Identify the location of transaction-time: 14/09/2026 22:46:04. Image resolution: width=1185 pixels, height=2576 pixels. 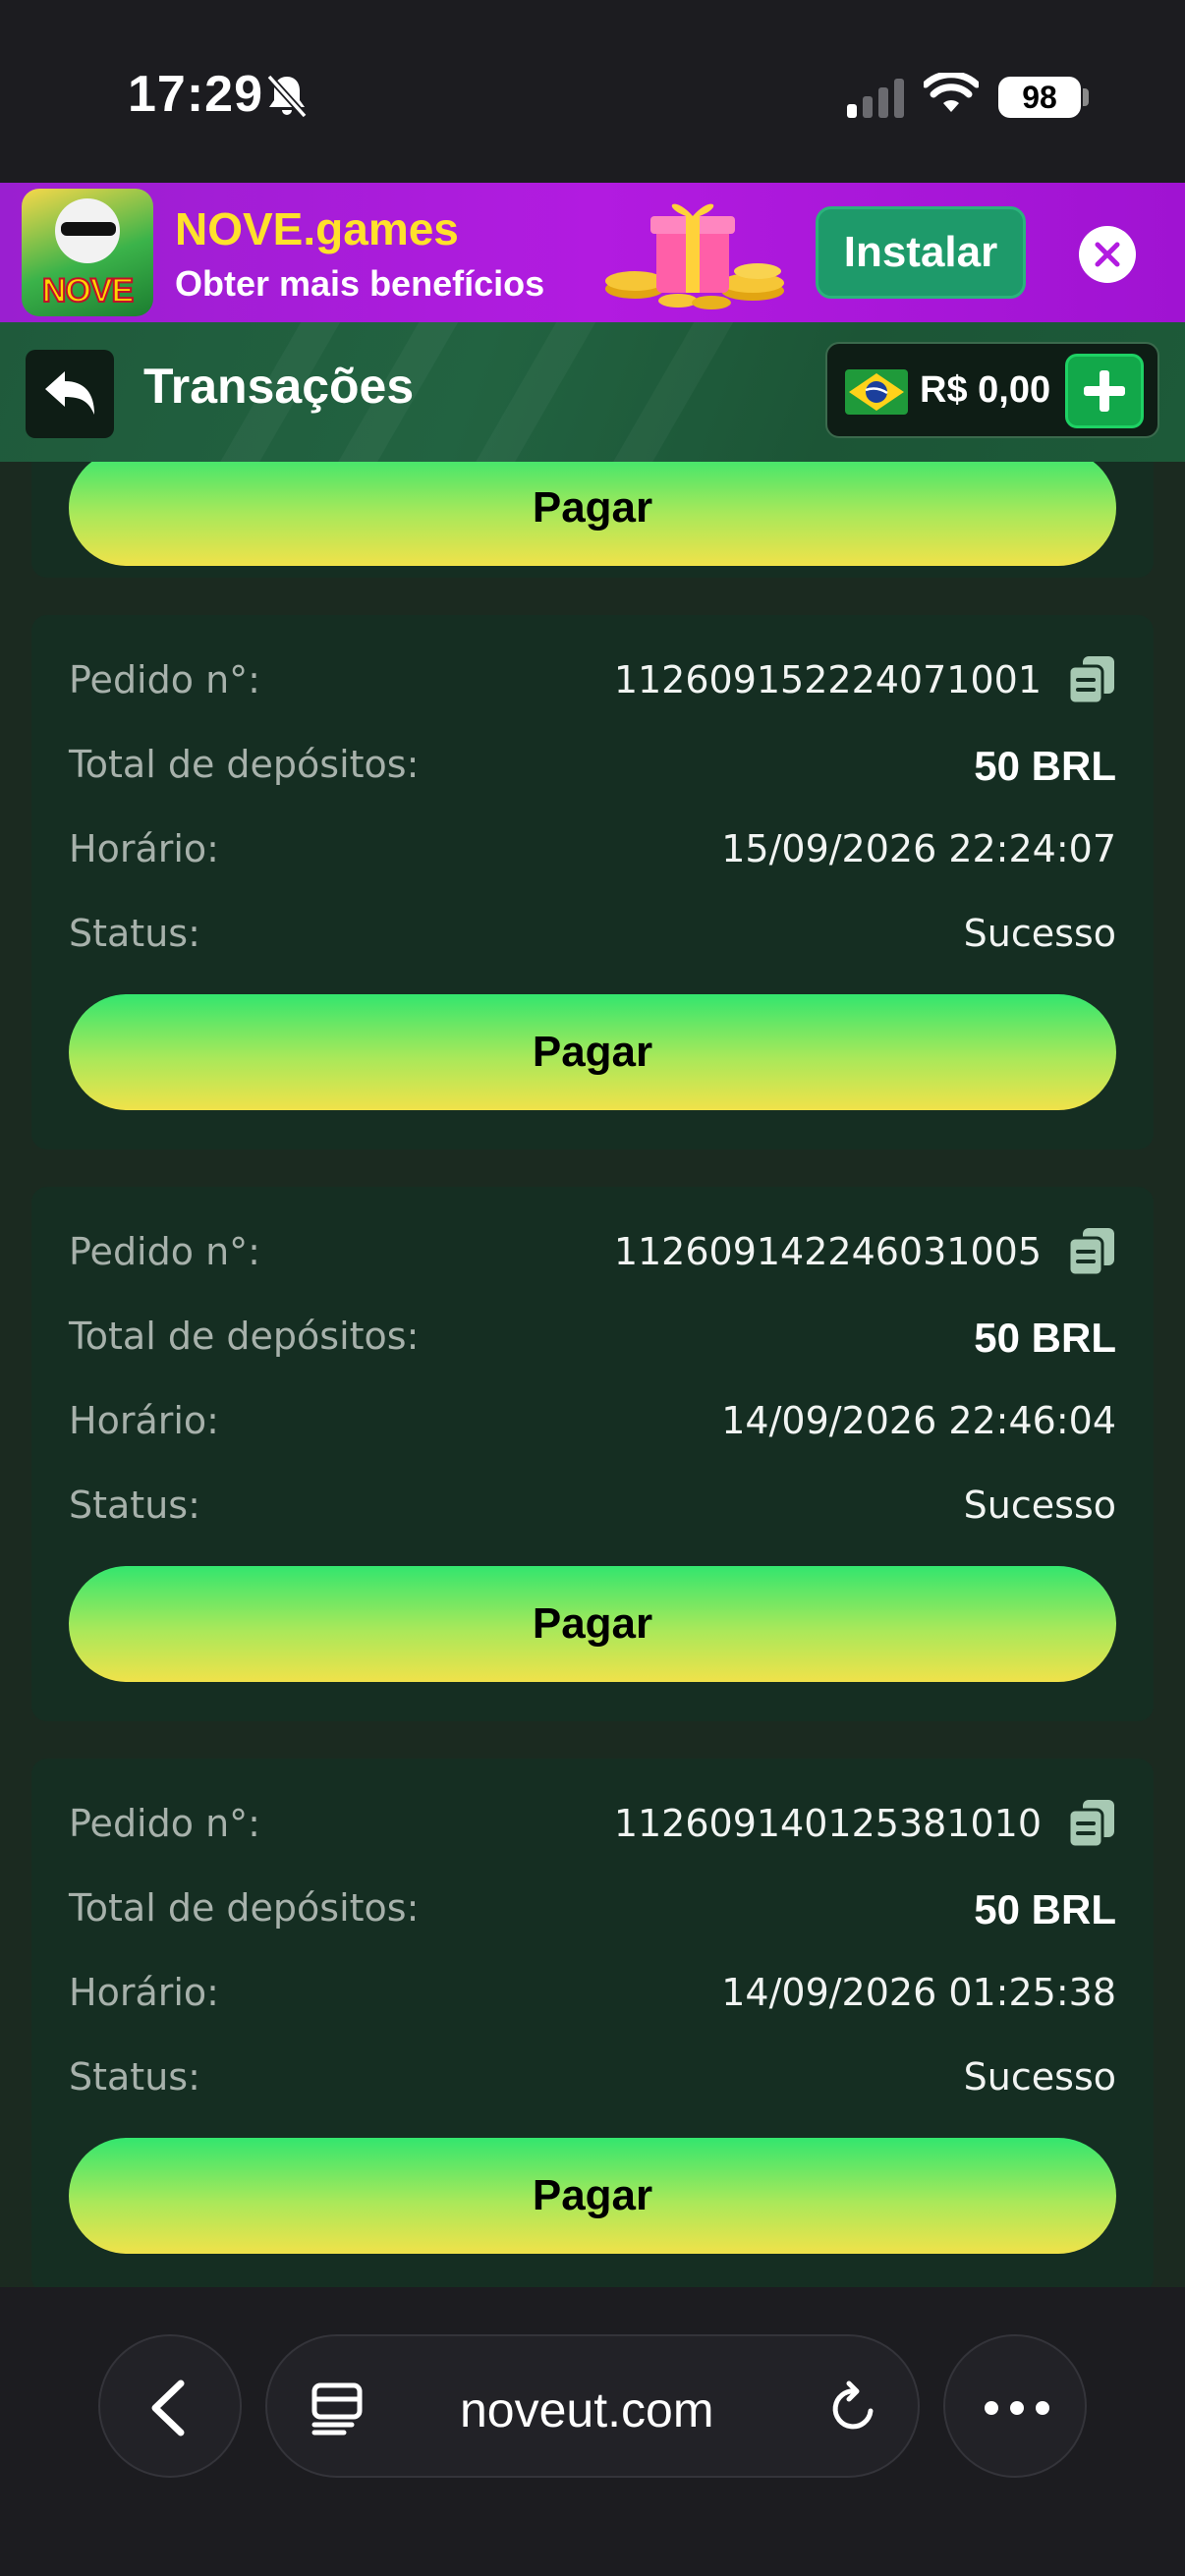
(919, 1420).